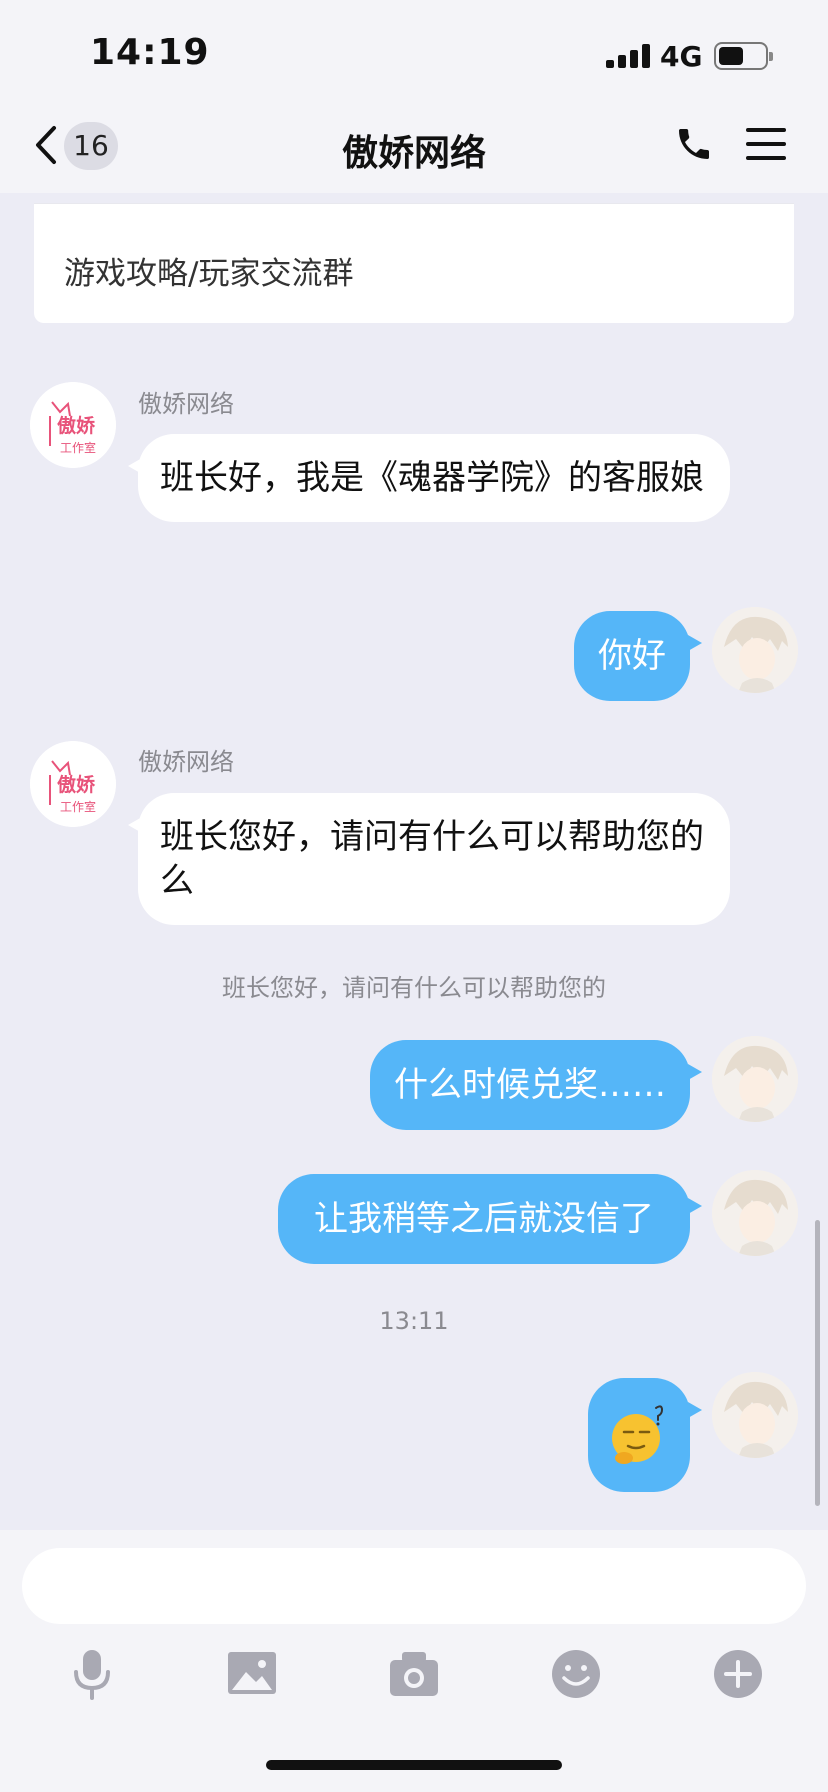 The width and height of the screenshot is (828, 1792). I want to click on image-icon, so click(252, 1674).